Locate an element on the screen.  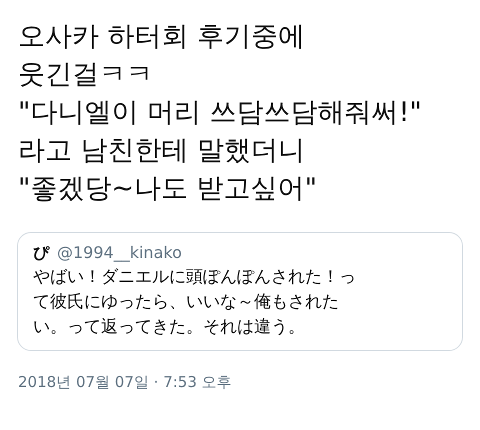
tweet-text-line: 웃긴걸ㅋㅋ is located at coordinates (86, 75).